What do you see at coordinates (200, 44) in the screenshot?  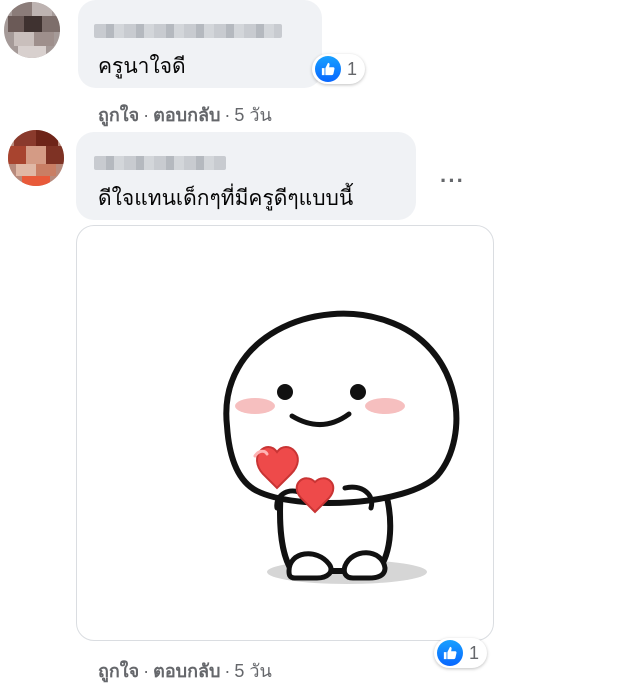 I see `comment-1-bubble: ครูนาใจดี` at bounding box center [200, 44].